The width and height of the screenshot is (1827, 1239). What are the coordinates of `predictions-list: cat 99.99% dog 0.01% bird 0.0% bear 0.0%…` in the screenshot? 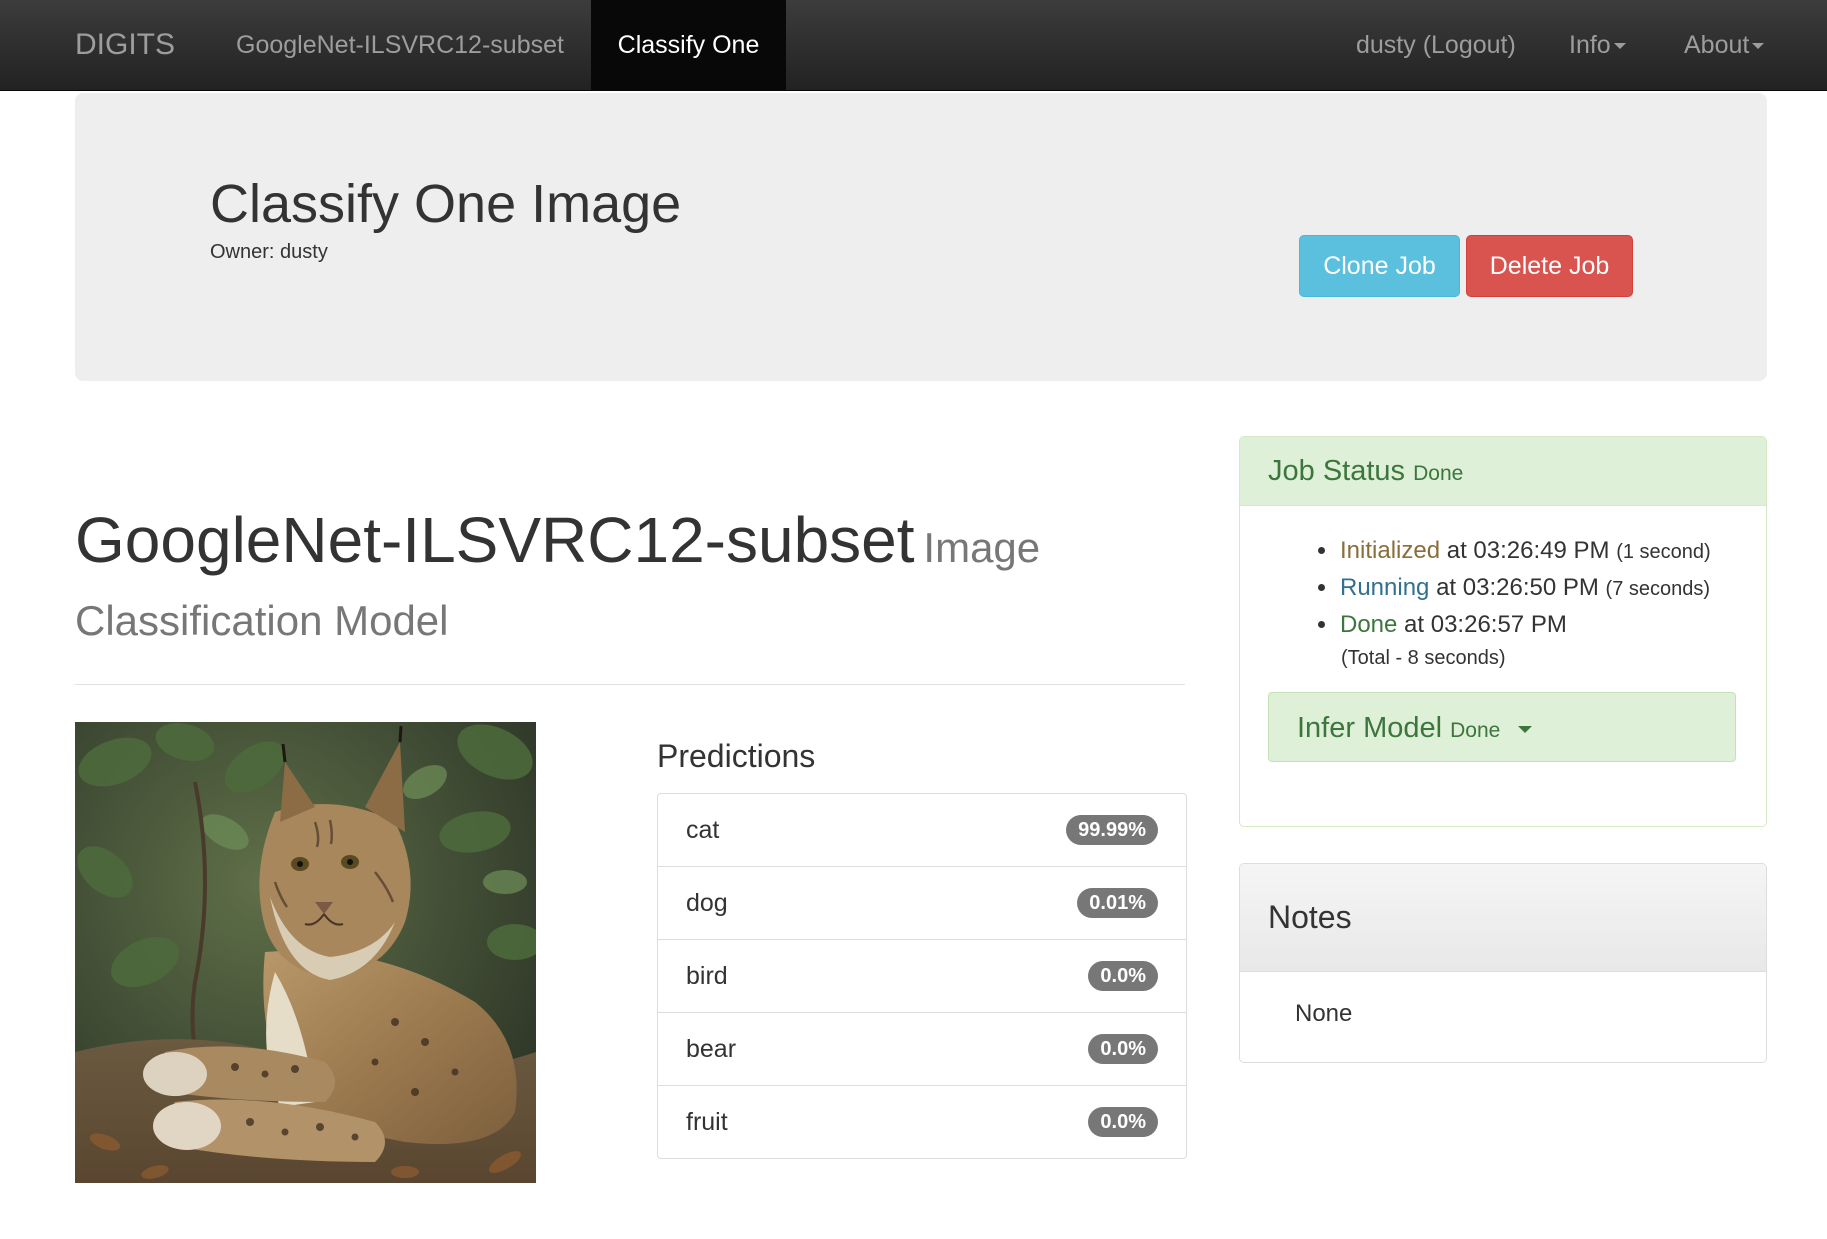 It's located at (922, 976).